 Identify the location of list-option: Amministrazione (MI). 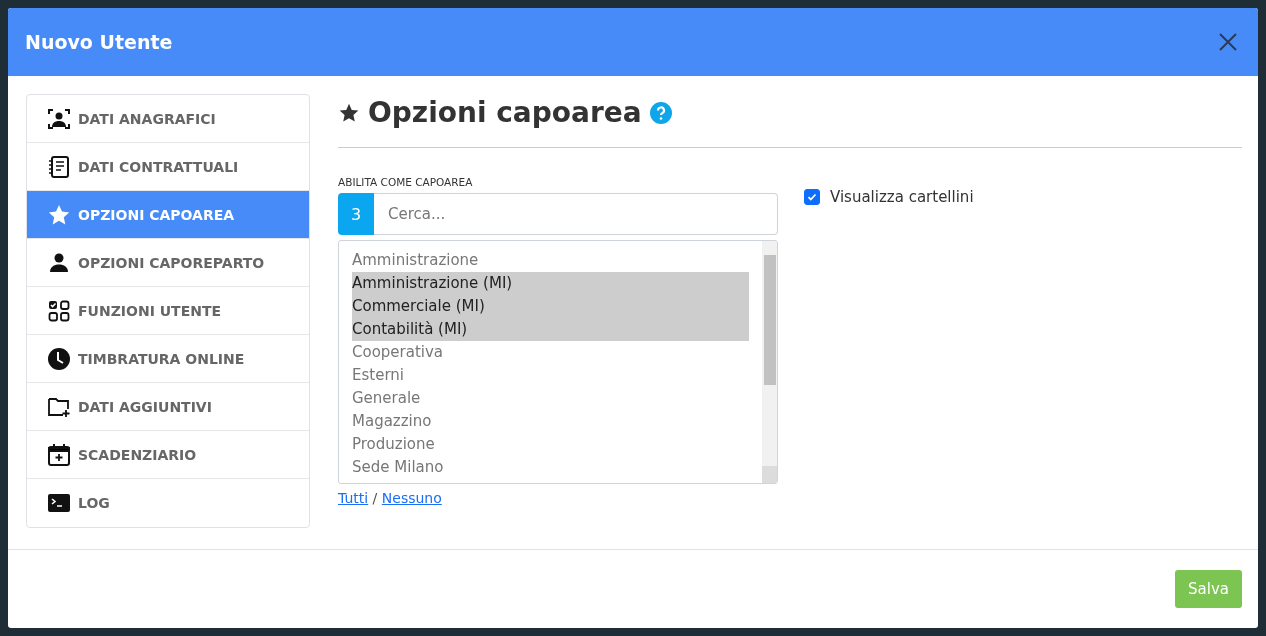
(550, 283).